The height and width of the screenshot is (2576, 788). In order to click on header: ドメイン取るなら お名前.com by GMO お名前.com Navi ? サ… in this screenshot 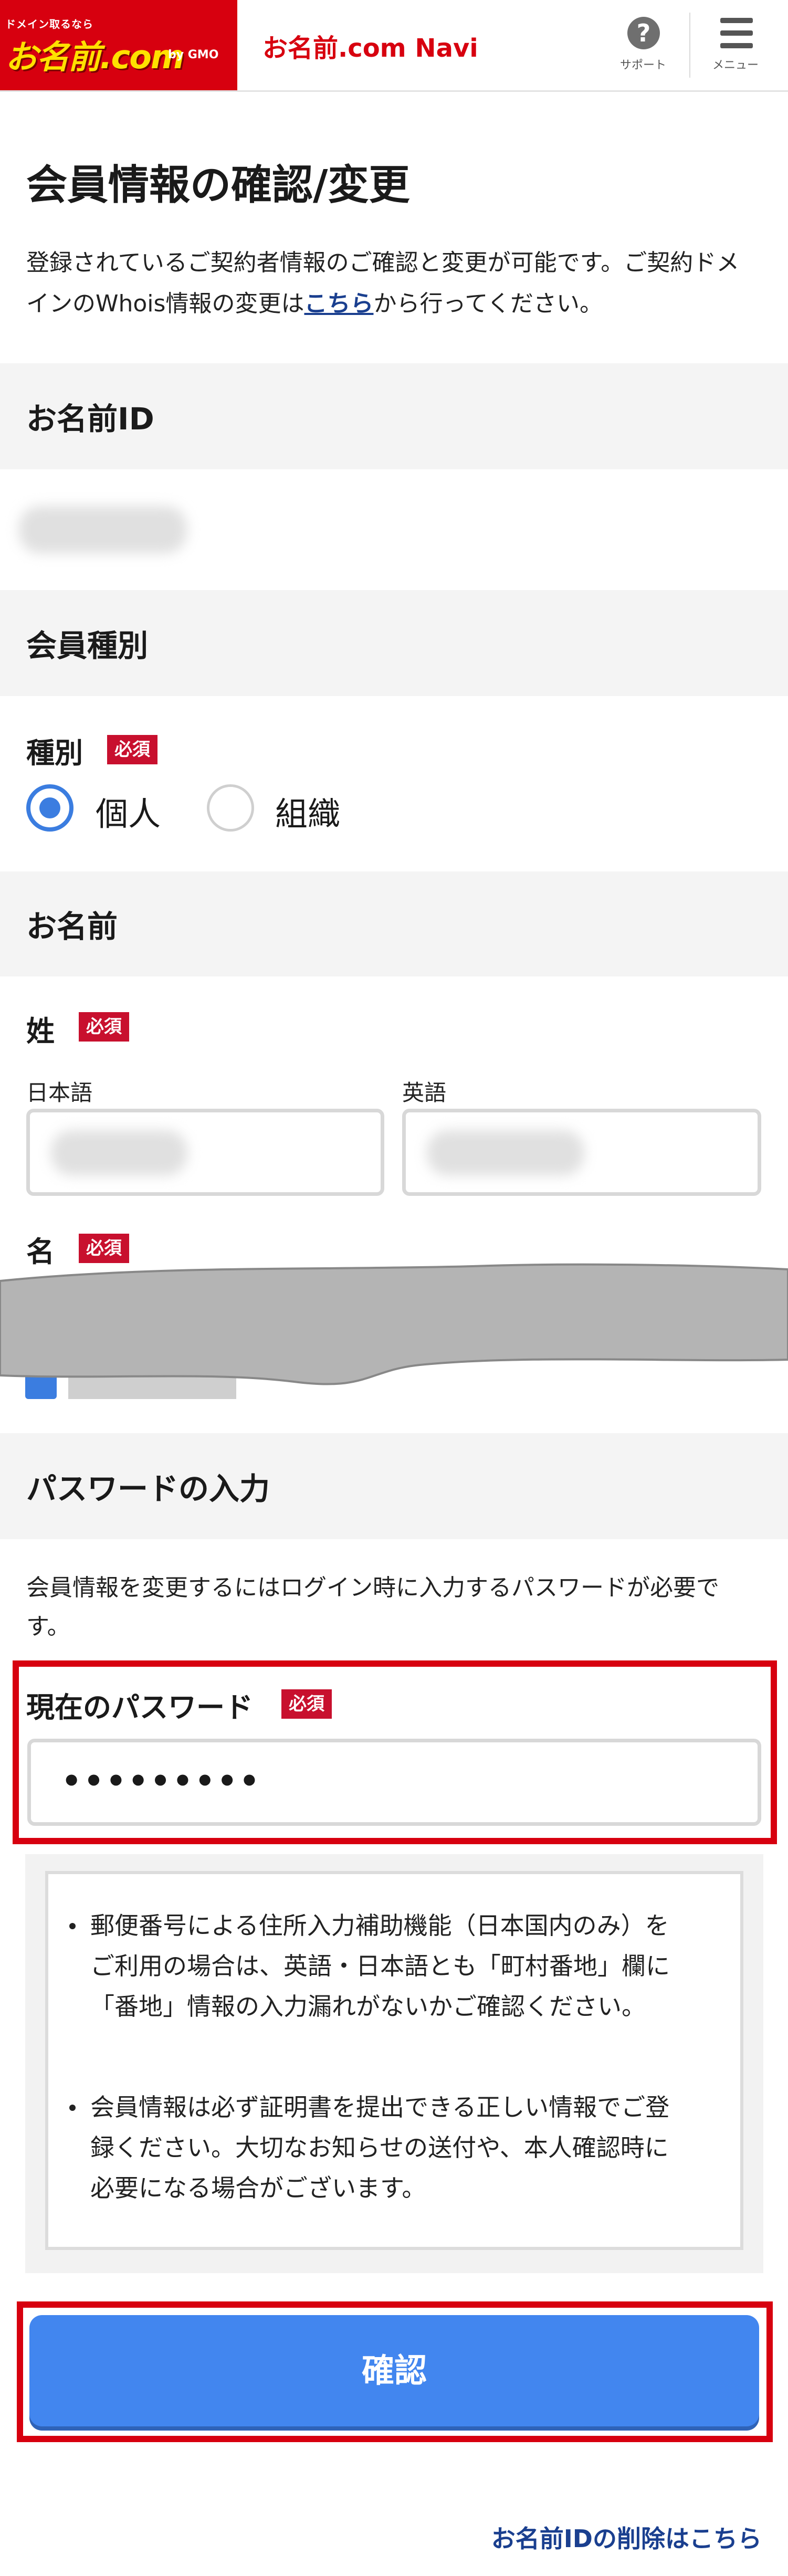, I will do `click(394, 46)`.